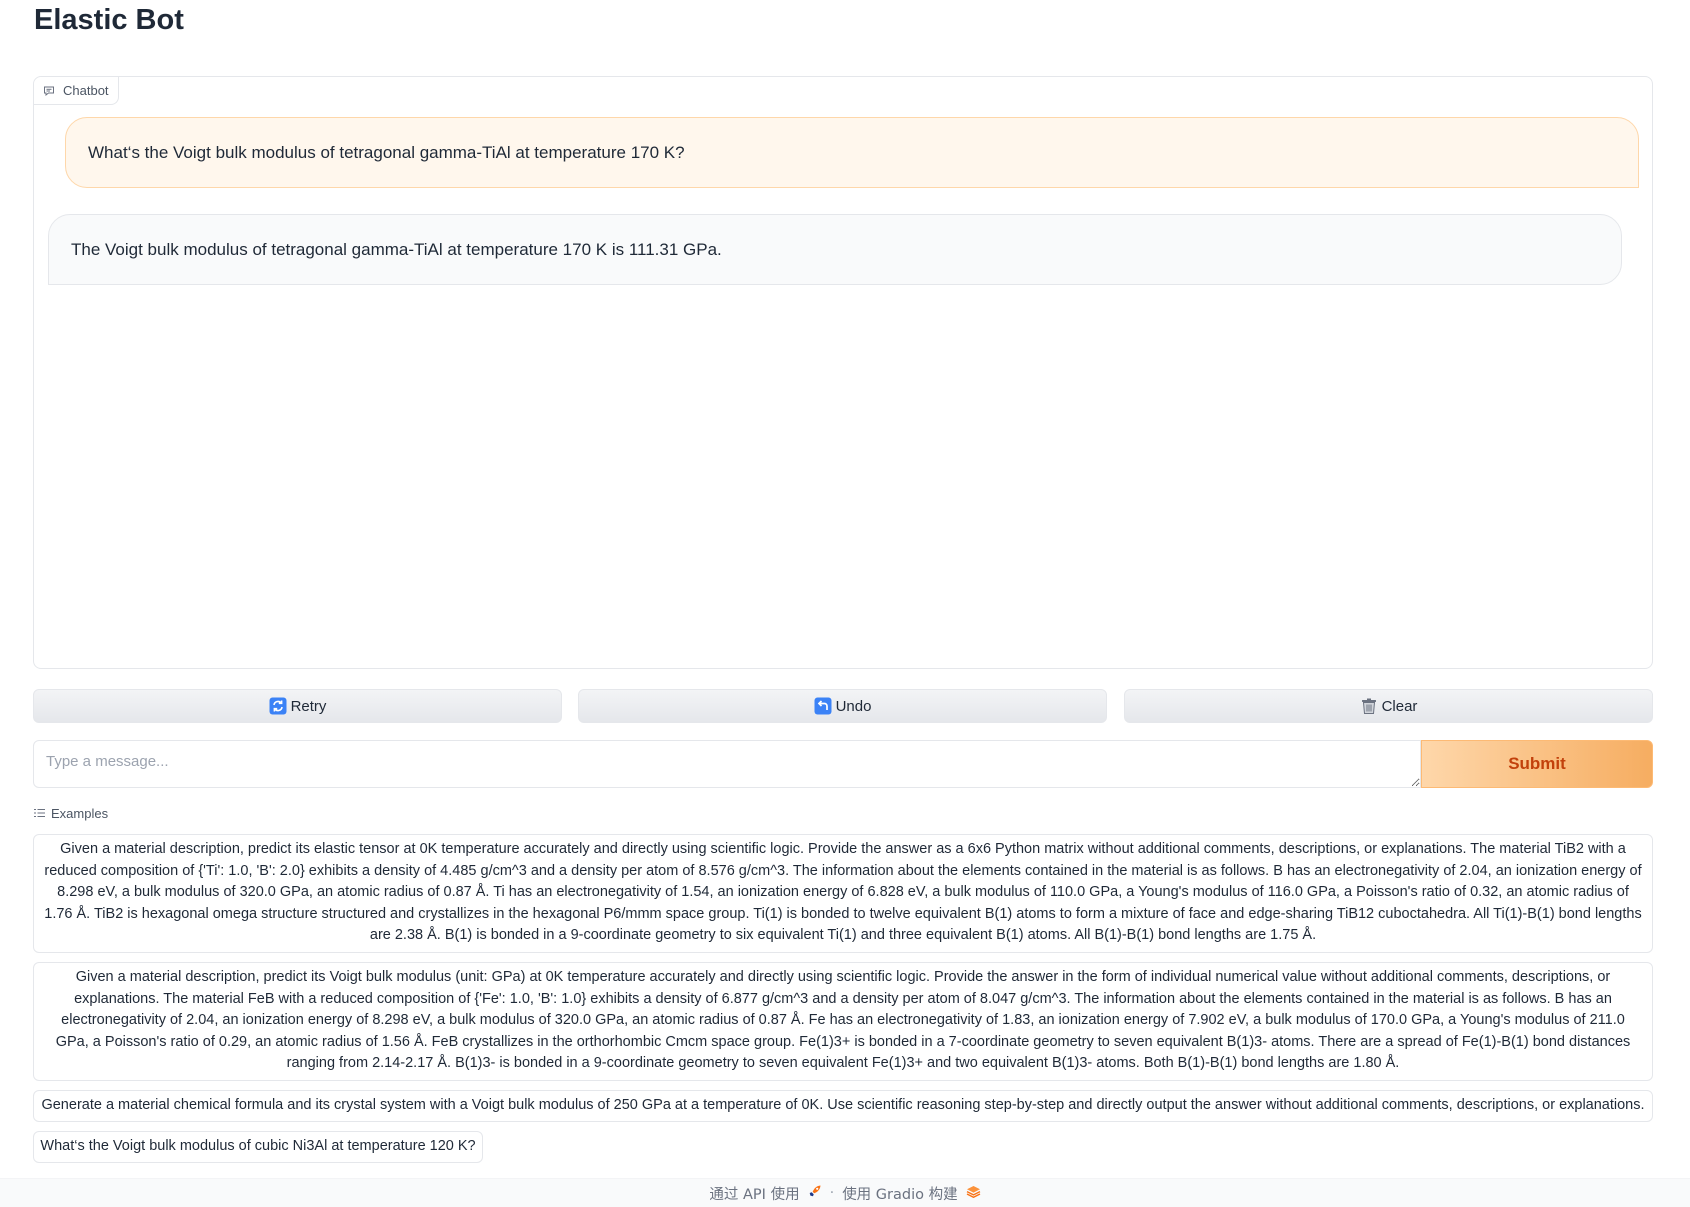 Image resolution: width=1690 pixels, height=1207 pixels. I want to click on message-input-row: Submit, so click(843, 764).